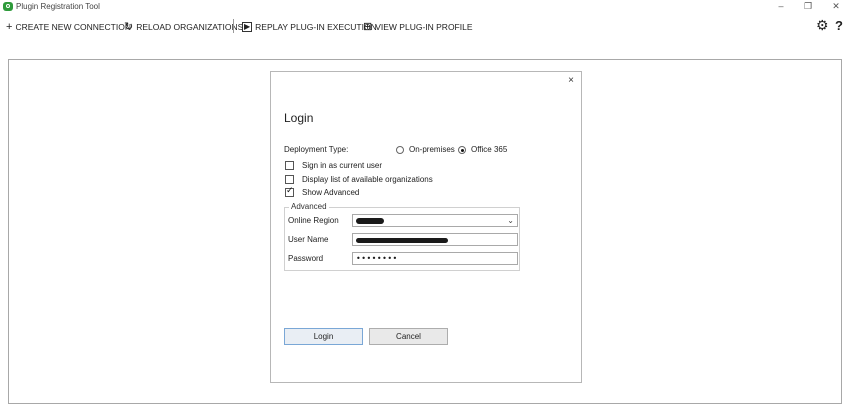 This screenshot has width=850, height=404. I want to click on create-new-connection-button: + CREATE NEW CONNECTION, so click(68, 27).